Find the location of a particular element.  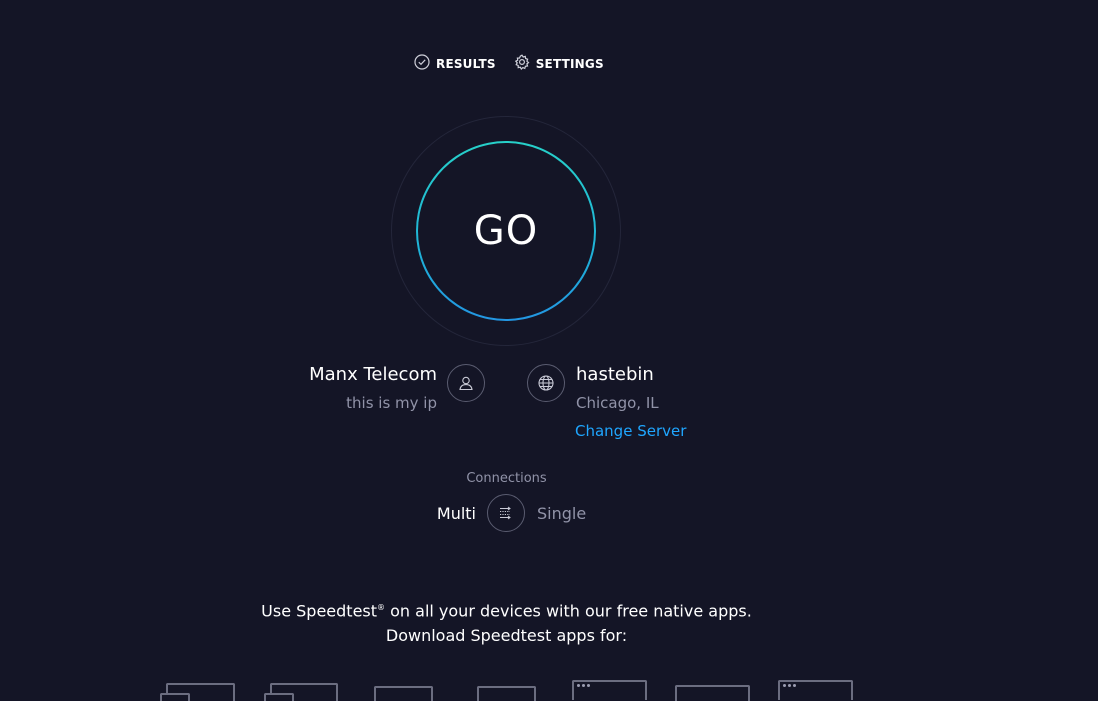

server-name: hastebin is located at coordinates (615, 374).